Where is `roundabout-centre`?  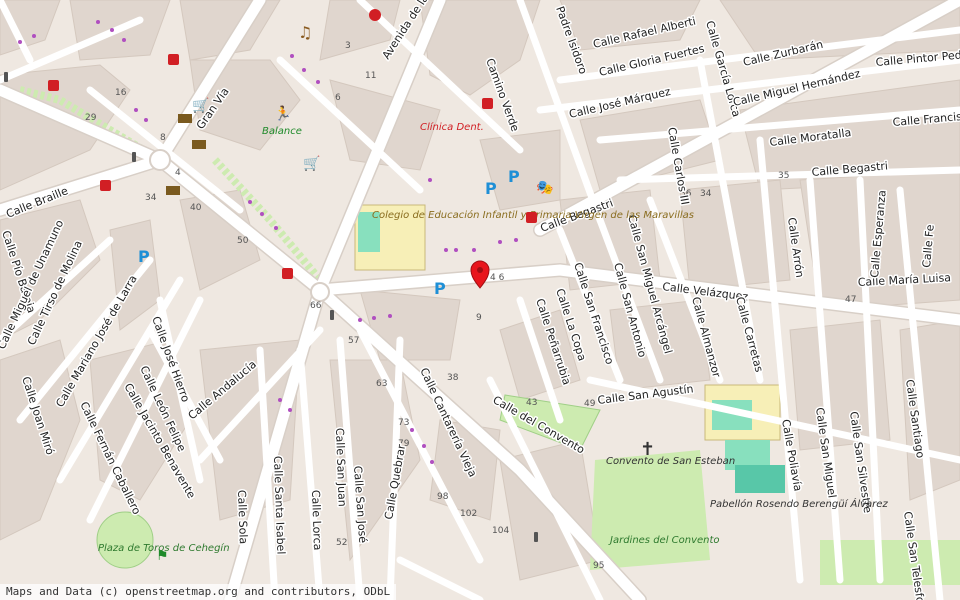 roundabout-centre is located at coordinates (320, 292).